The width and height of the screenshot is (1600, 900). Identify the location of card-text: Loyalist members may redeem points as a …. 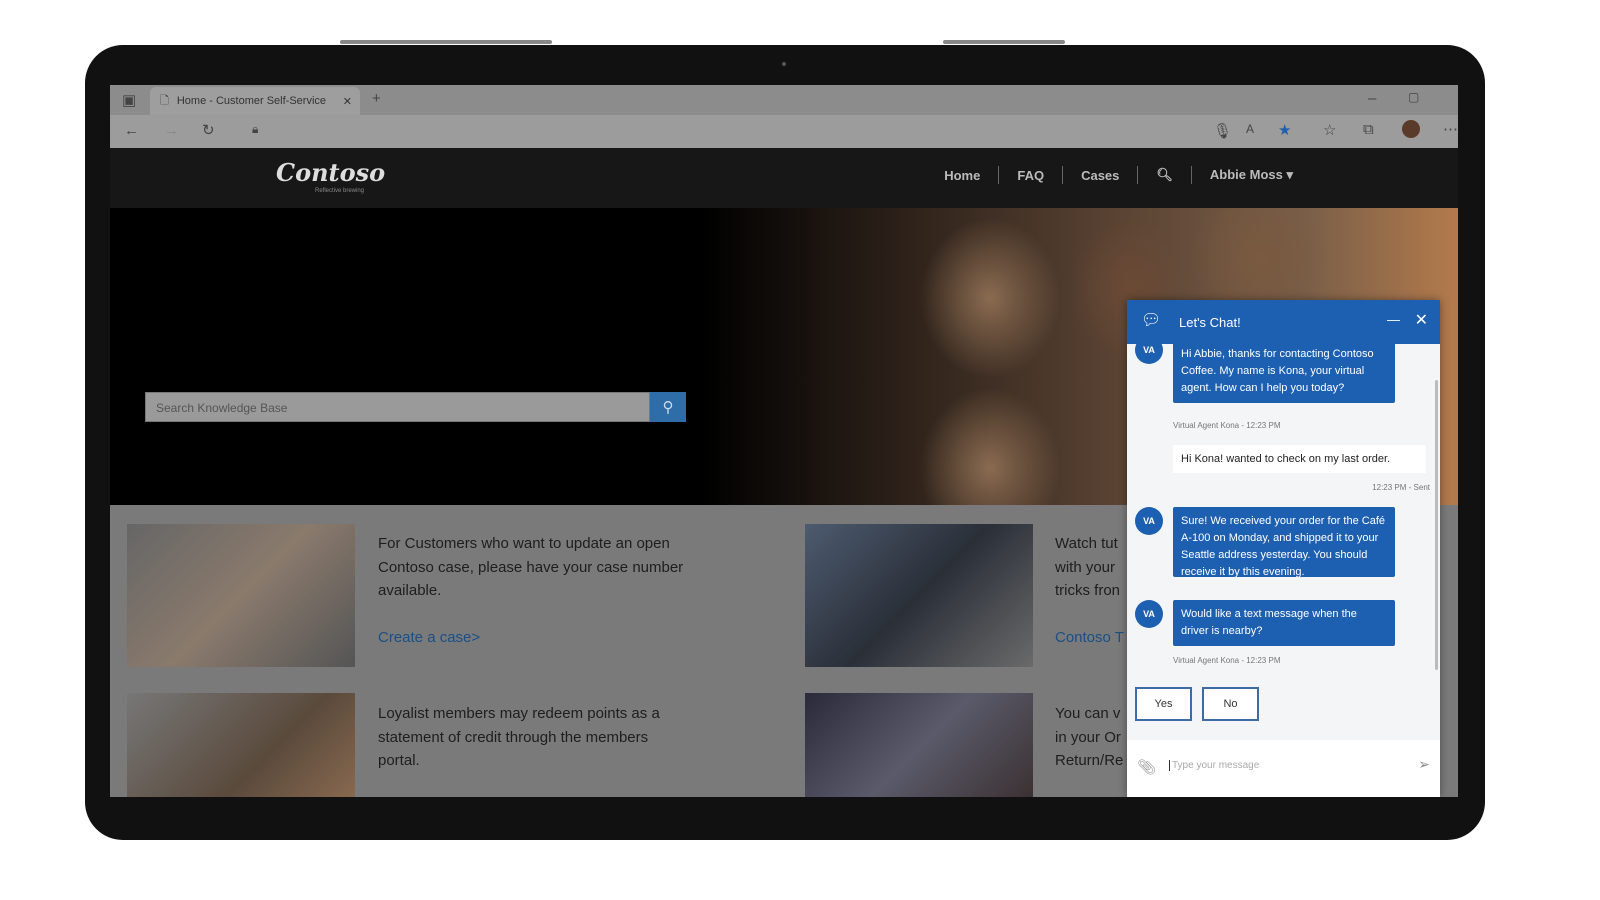
(519, 737).